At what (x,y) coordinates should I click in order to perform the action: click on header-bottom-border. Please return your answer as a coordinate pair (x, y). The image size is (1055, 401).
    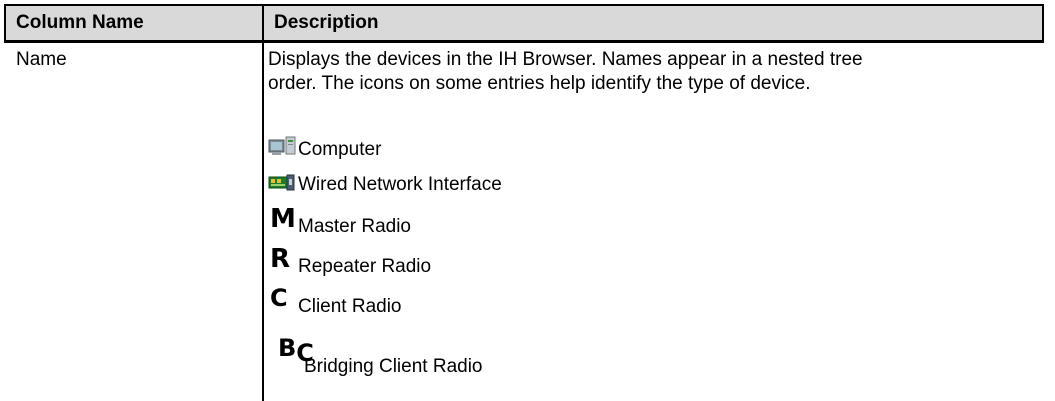
    Looking at the image, I should click on (524, 41).